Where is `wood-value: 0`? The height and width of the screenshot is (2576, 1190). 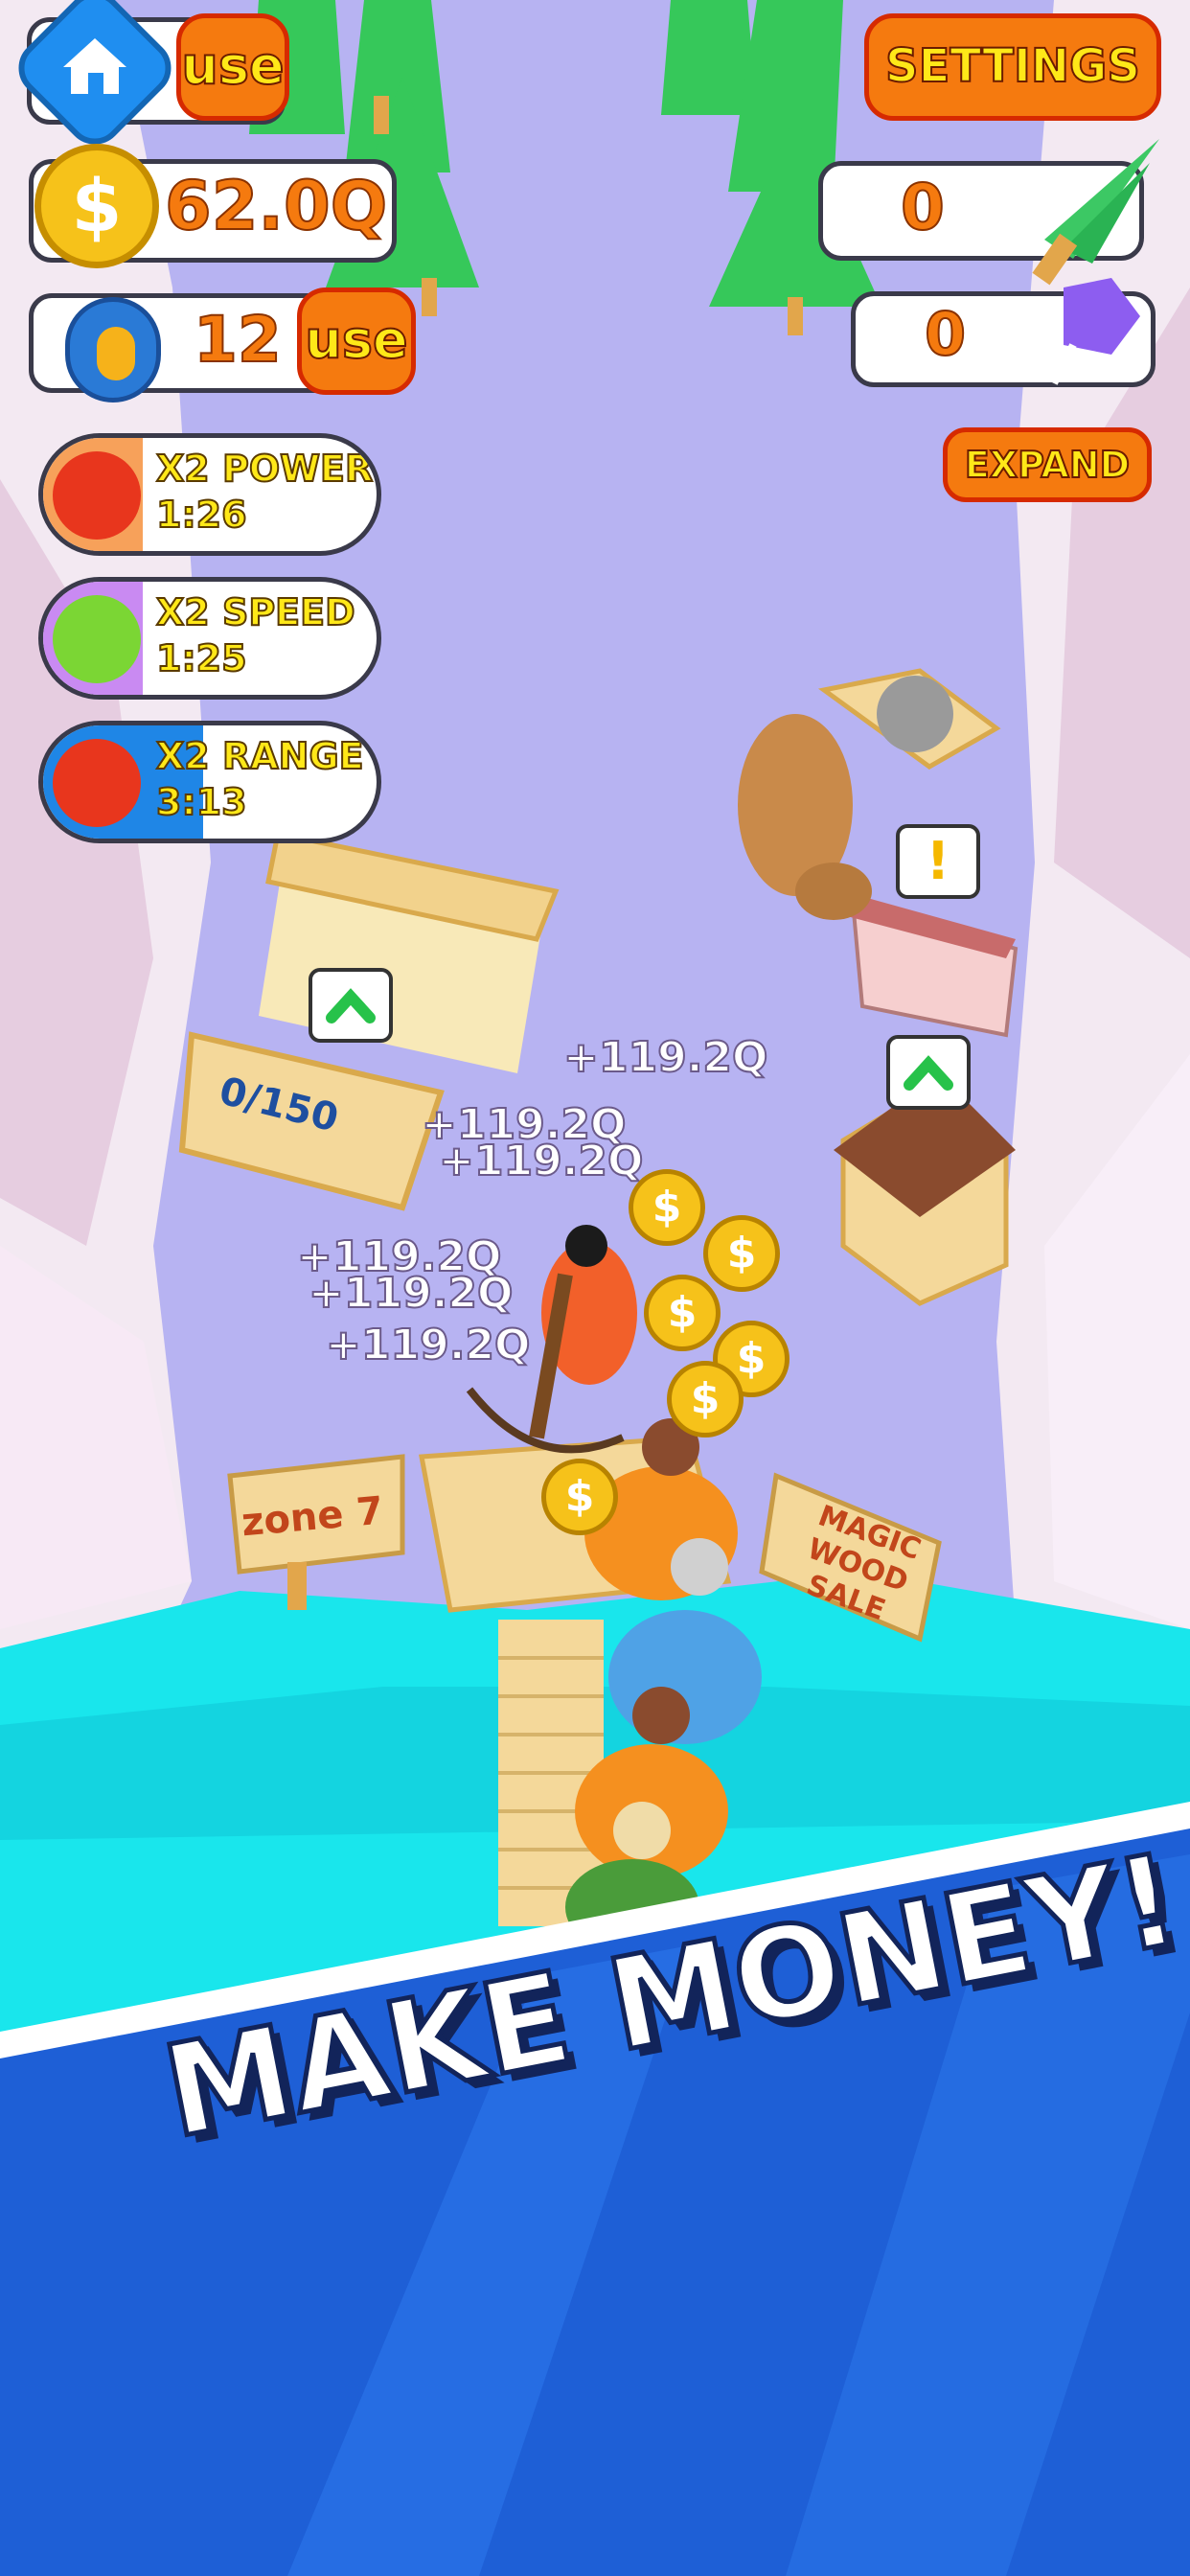 wood-value: 0 is located at coordinates (923, 207).